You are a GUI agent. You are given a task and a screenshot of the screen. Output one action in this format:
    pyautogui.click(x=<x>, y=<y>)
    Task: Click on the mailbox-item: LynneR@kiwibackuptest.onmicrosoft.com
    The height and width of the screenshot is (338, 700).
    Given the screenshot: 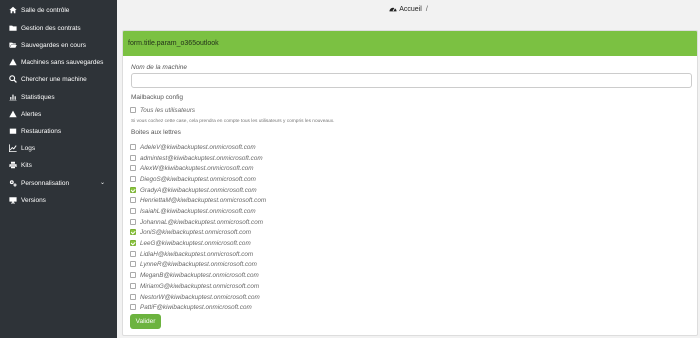 What is the action you would take?
    pyautogui.click(x=193, y=264)
    